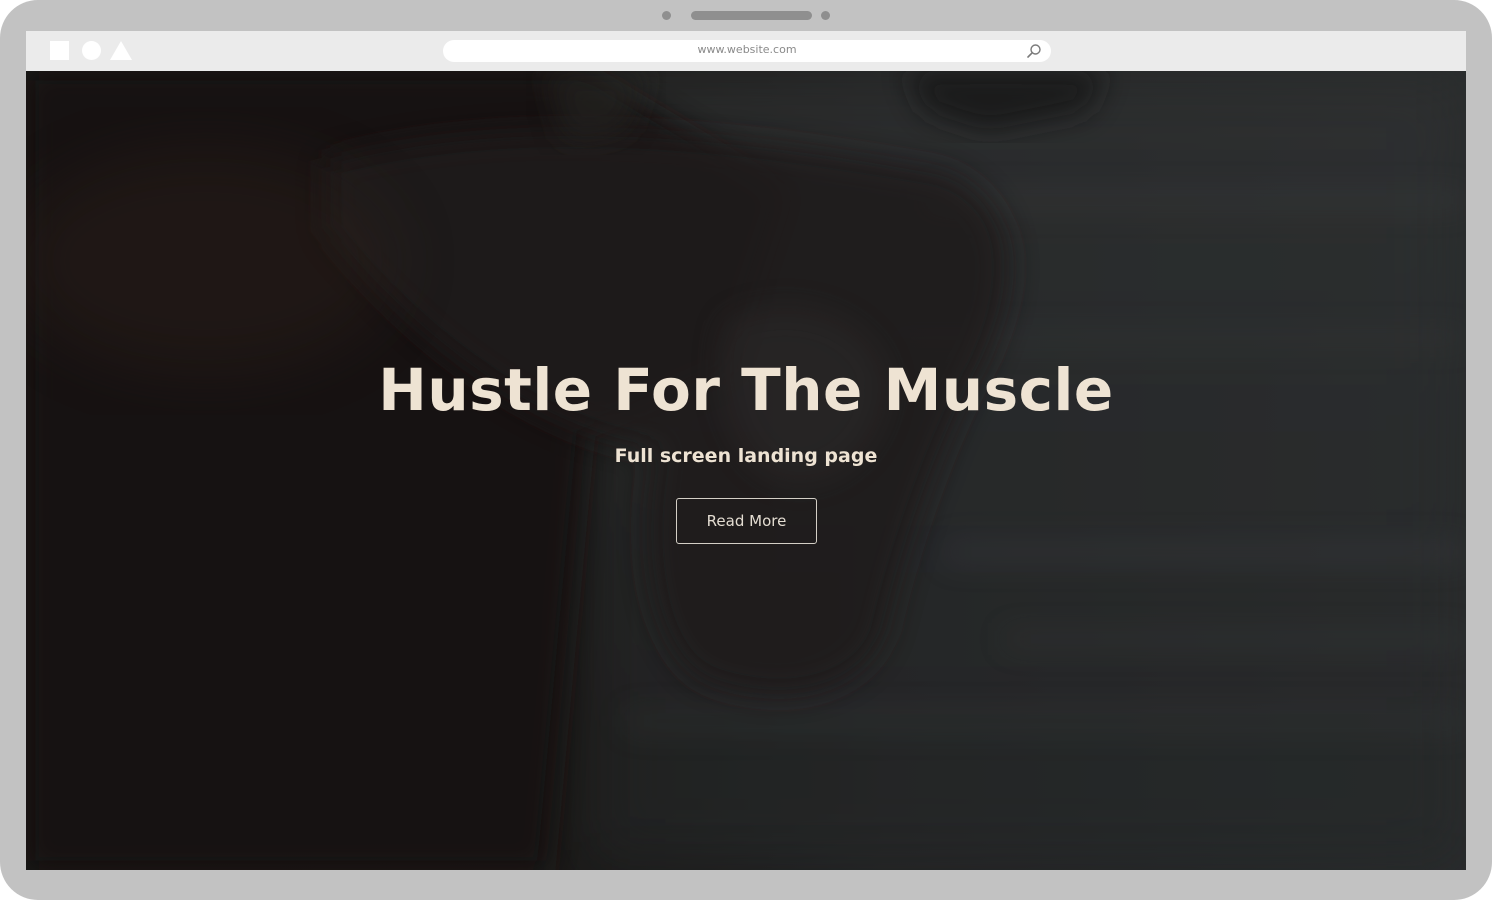 This screenshot has width=1492, height=900. I want to click on circle-icon, so click(91, 50).